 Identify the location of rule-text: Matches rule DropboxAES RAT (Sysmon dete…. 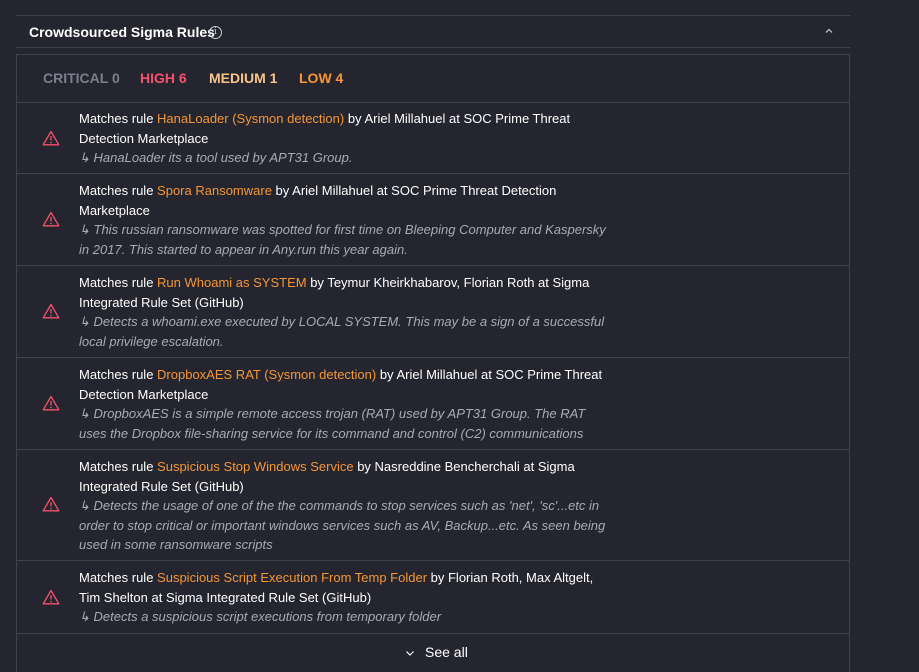
(344, 404).